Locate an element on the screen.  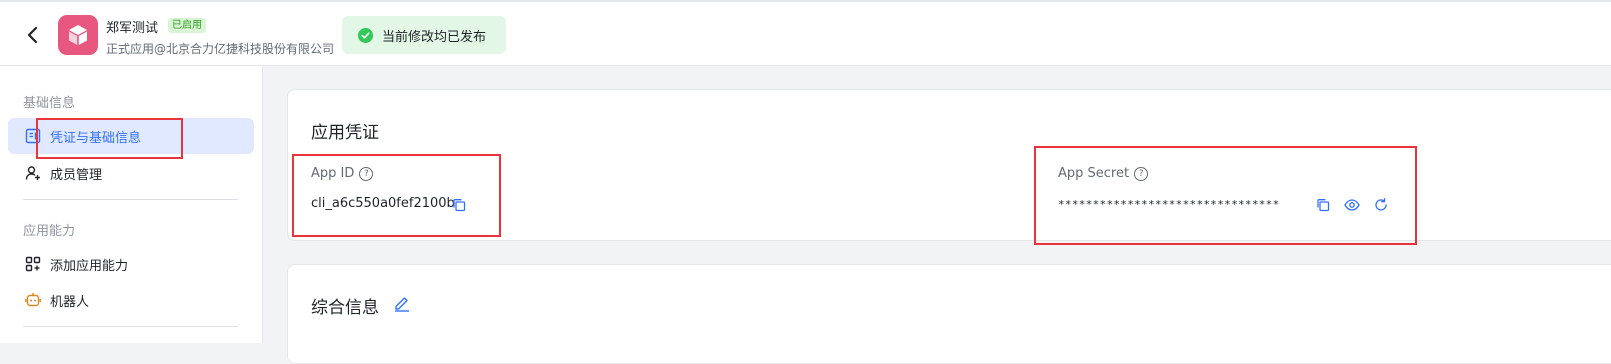
robot-icon is located at coordinates (33, 300).